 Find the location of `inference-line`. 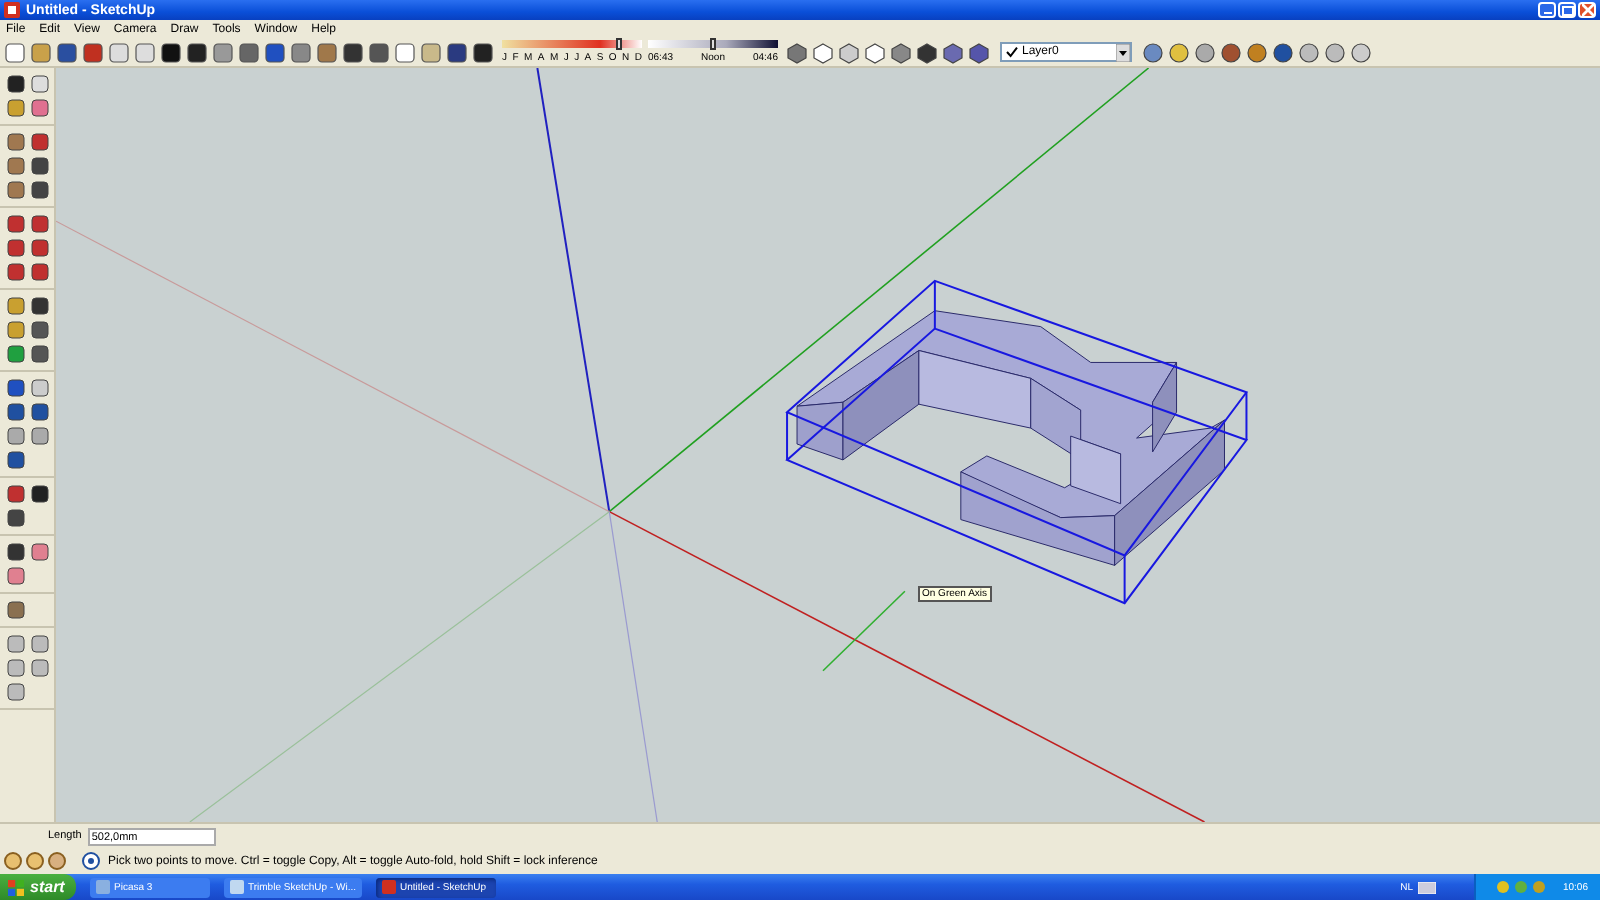

inference-line is located at coordinates (864, 631).